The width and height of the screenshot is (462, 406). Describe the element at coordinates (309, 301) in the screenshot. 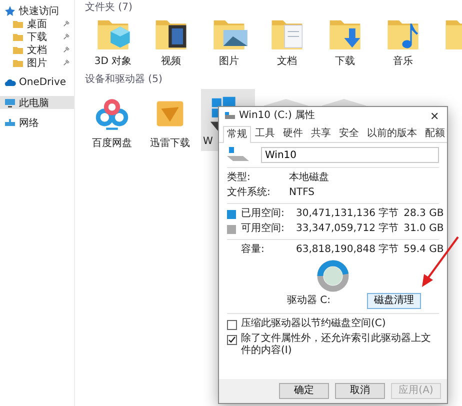

I see `drive-label: 驱动器 C:` at that location.